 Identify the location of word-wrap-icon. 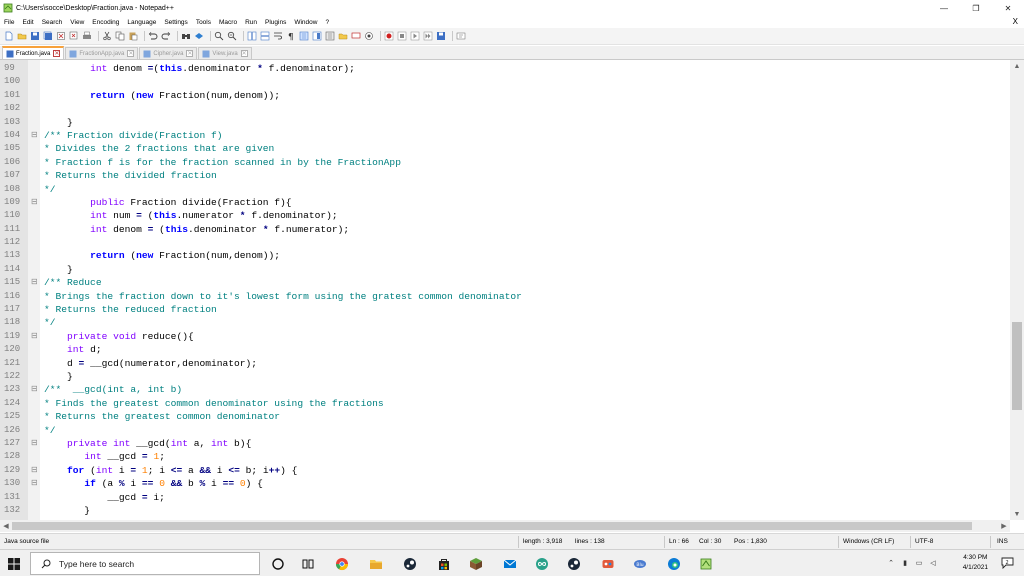
(278, 36).